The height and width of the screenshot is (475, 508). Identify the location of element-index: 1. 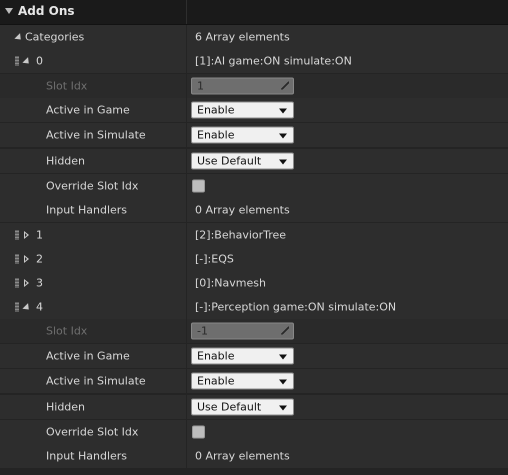
(39, 235).